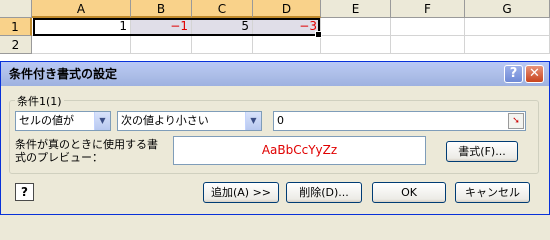  Describe the element at coordinates (428, 9) in the screenshot. I see `column-header-f: F` at that location.